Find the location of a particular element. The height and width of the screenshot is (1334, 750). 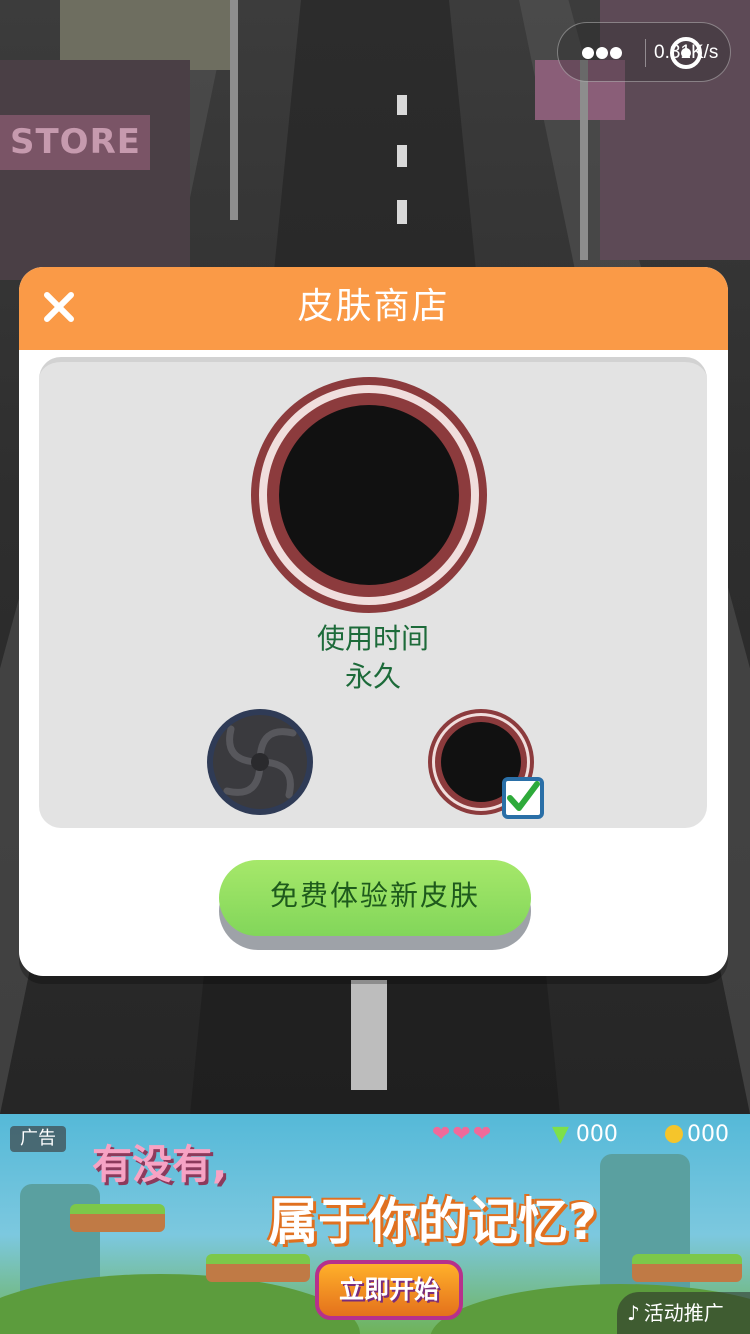

vortex-icon is located at coordinates (260, 762).